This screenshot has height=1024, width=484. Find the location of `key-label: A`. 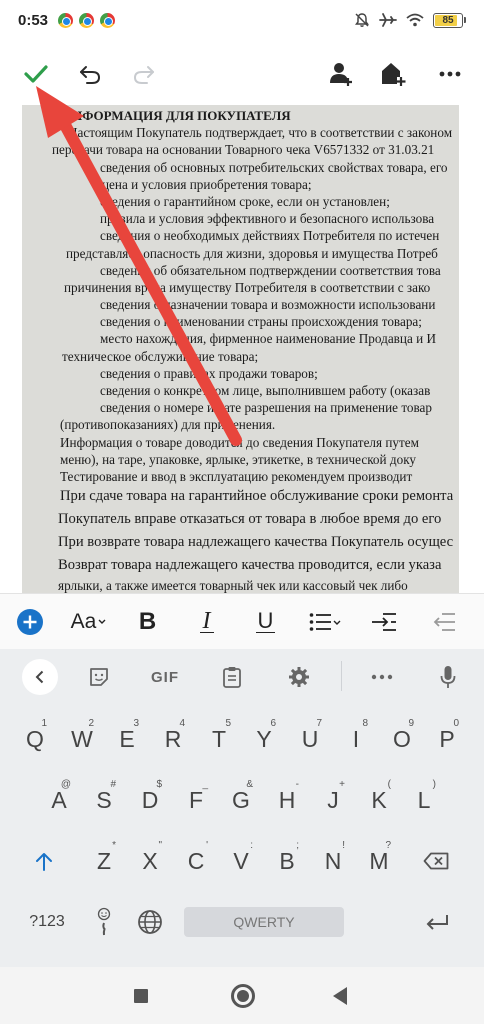

key-label: A is located at coordinates (59, 799).